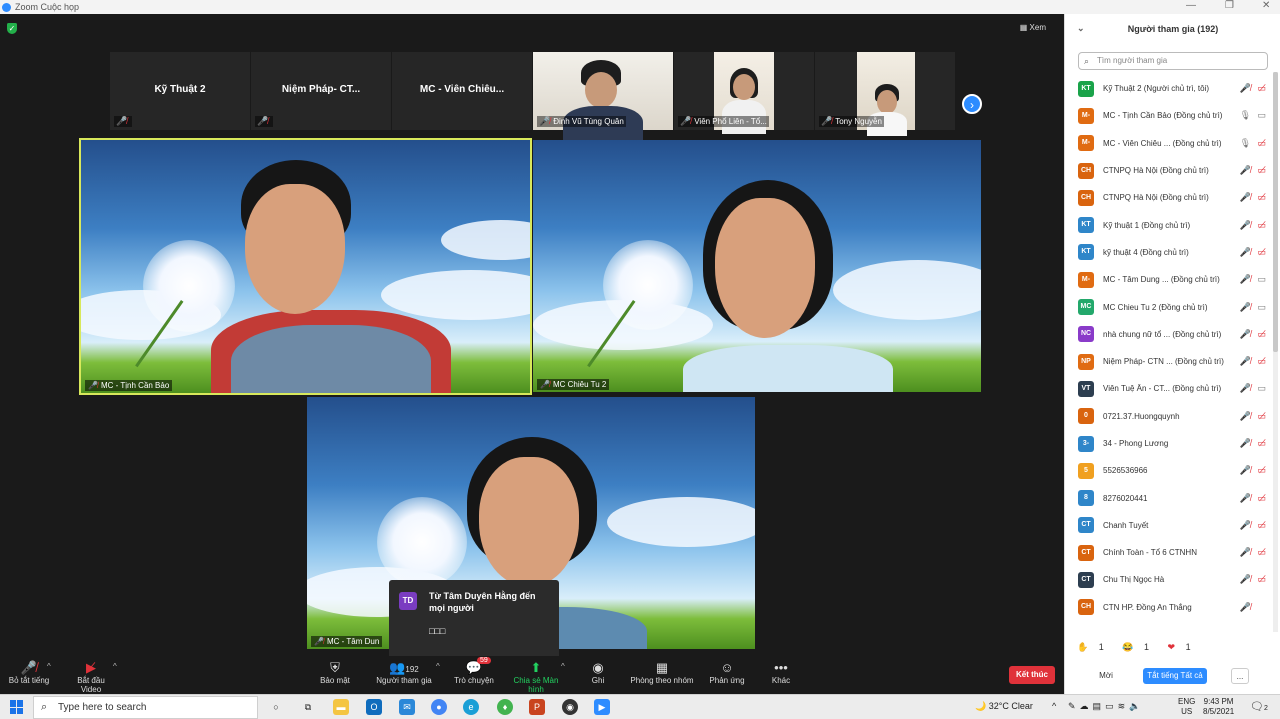  Describe the element at coordinates (1168, 552) in the screenshot. I see `participant-row: CT Chính Toàn - Tổ 6 CTNHN 🎤̸ ▭̸` at that location.